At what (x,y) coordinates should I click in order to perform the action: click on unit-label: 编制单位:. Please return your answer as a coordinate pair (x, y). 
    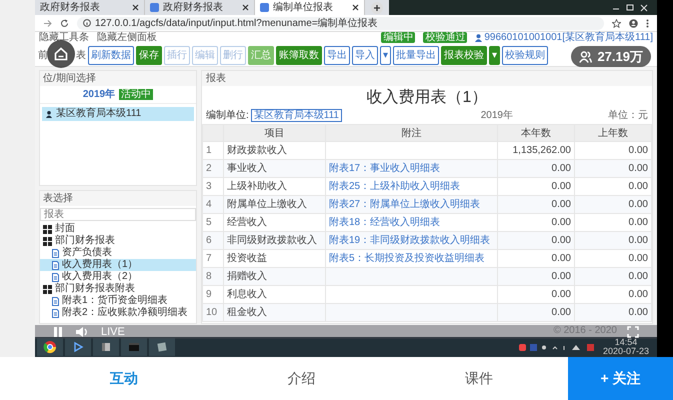
    Looking at the image, I should click on (227, 116).